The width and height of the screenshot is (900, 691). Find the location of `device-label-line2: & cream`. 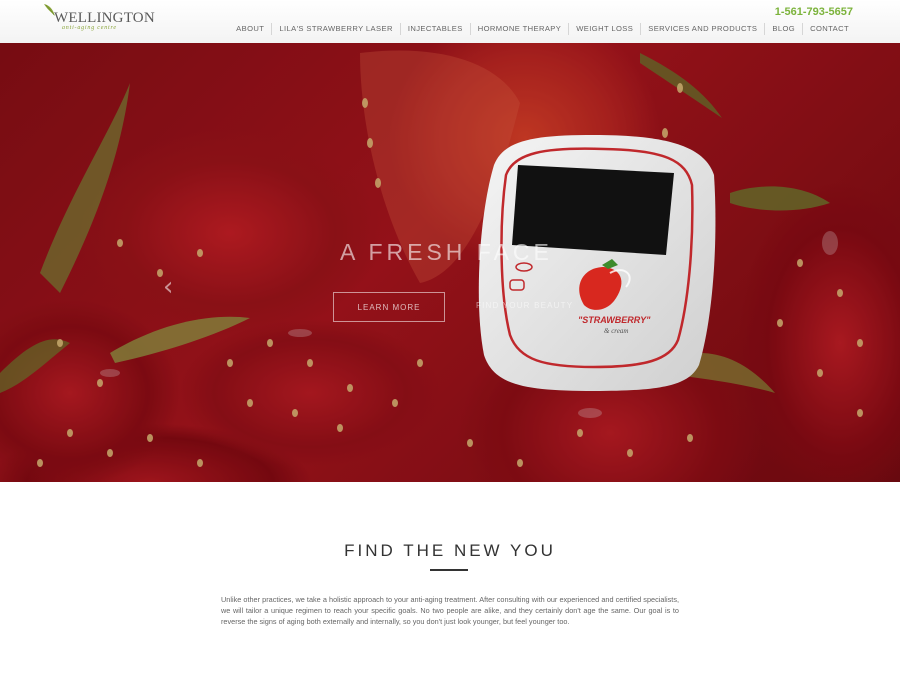

device-label-line2: & cream is located at coordinates (616, 331).